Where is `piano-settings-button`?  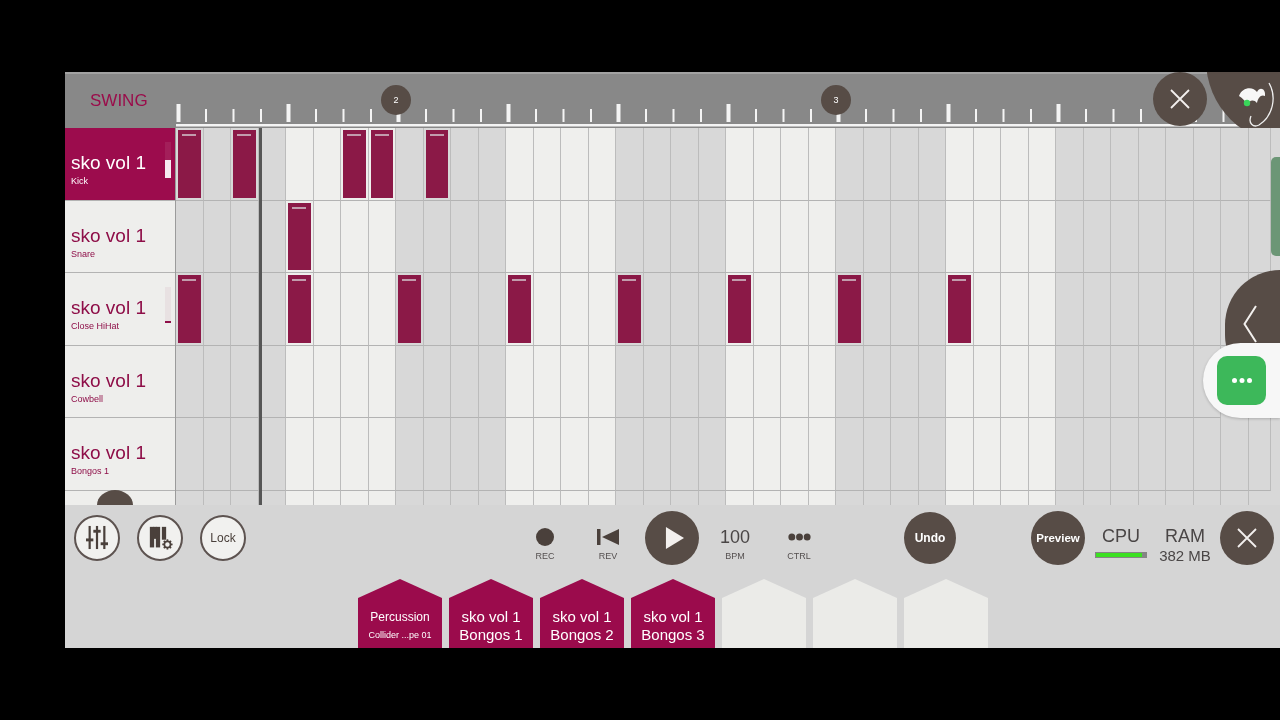
piano-settings-button is located at coordinates (160, 537).